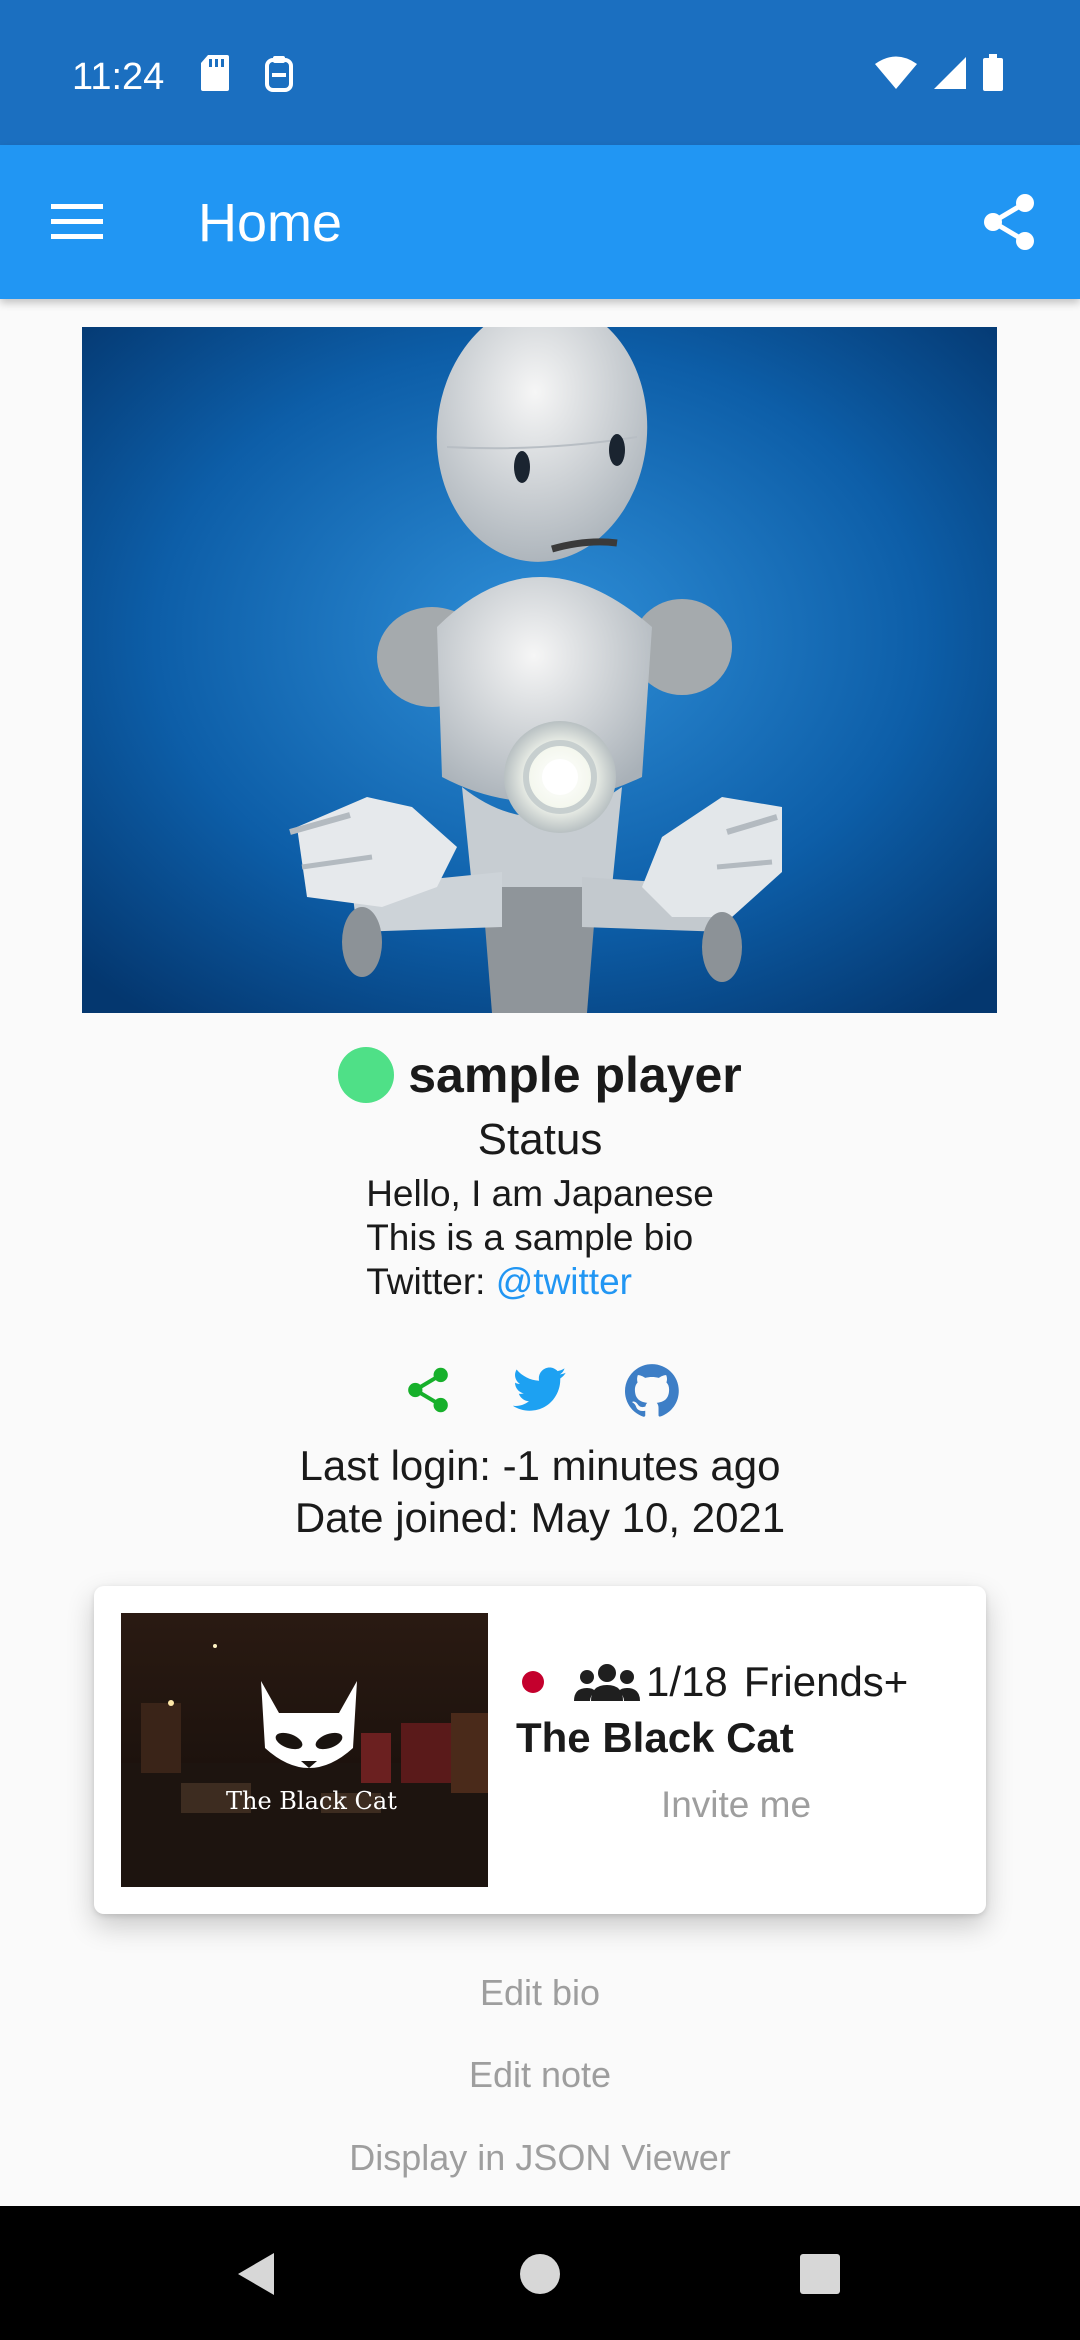 This screenshot has width=1080, height=2340. Describe the element at coordinates (540, 72) in the screenshot. I see `status-bar: 11:24` at that location.